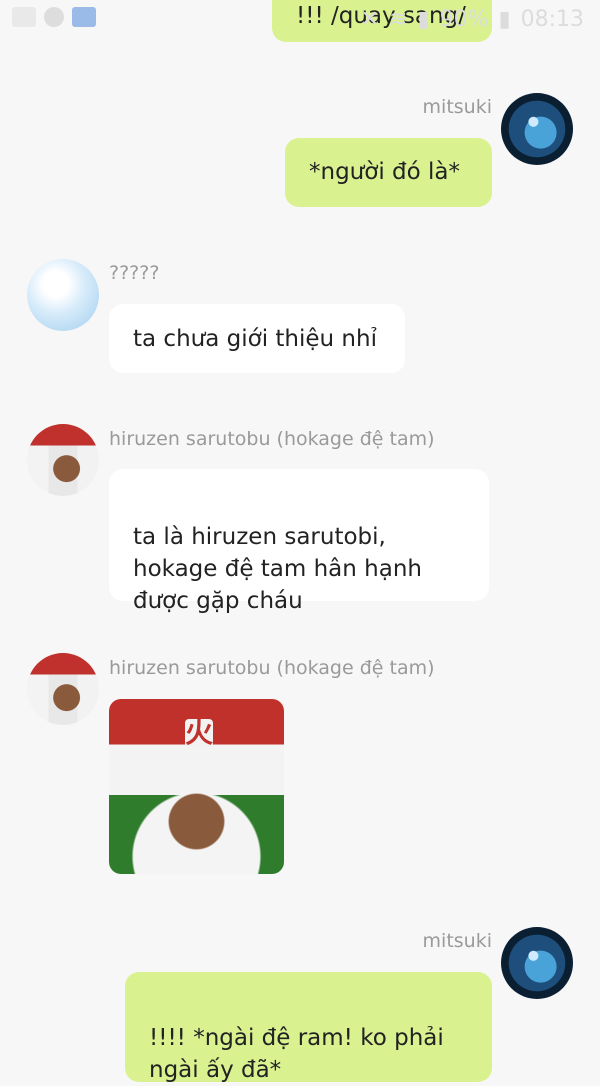 This screenshot has height=1086, width=600. What do you see at coordinates (381, 16) in the screenshot?
I see `message-text: !!! /quay sang/` at bounding box center [381, 16].